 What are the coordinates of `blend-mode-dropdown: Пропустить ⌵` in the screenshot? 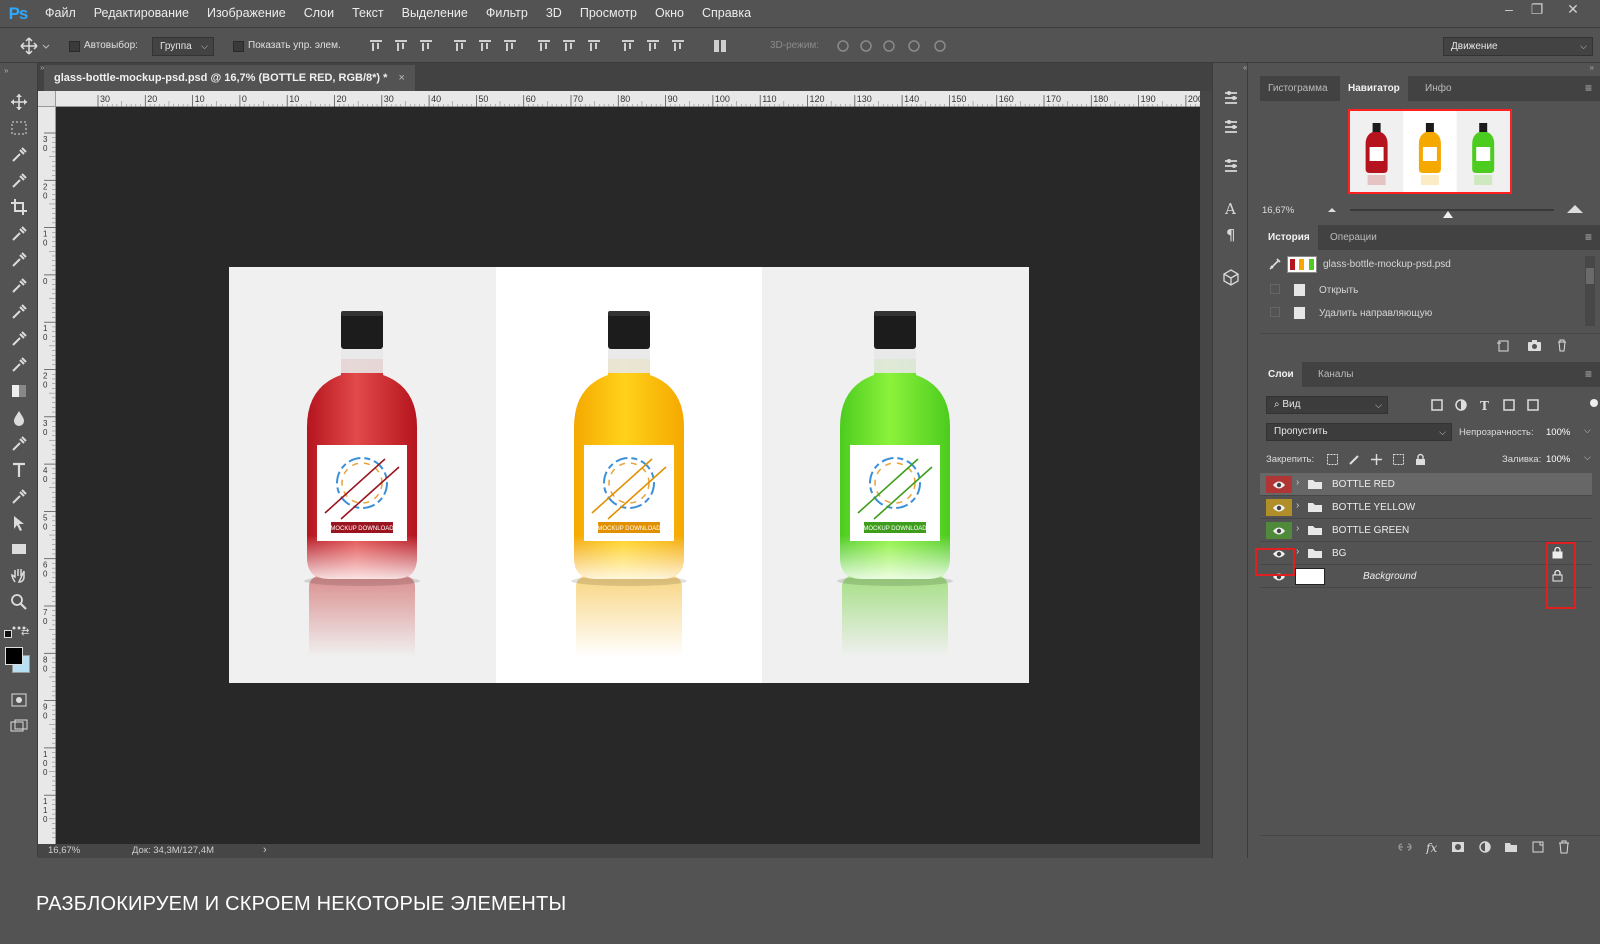 It's located at (1359, 432).